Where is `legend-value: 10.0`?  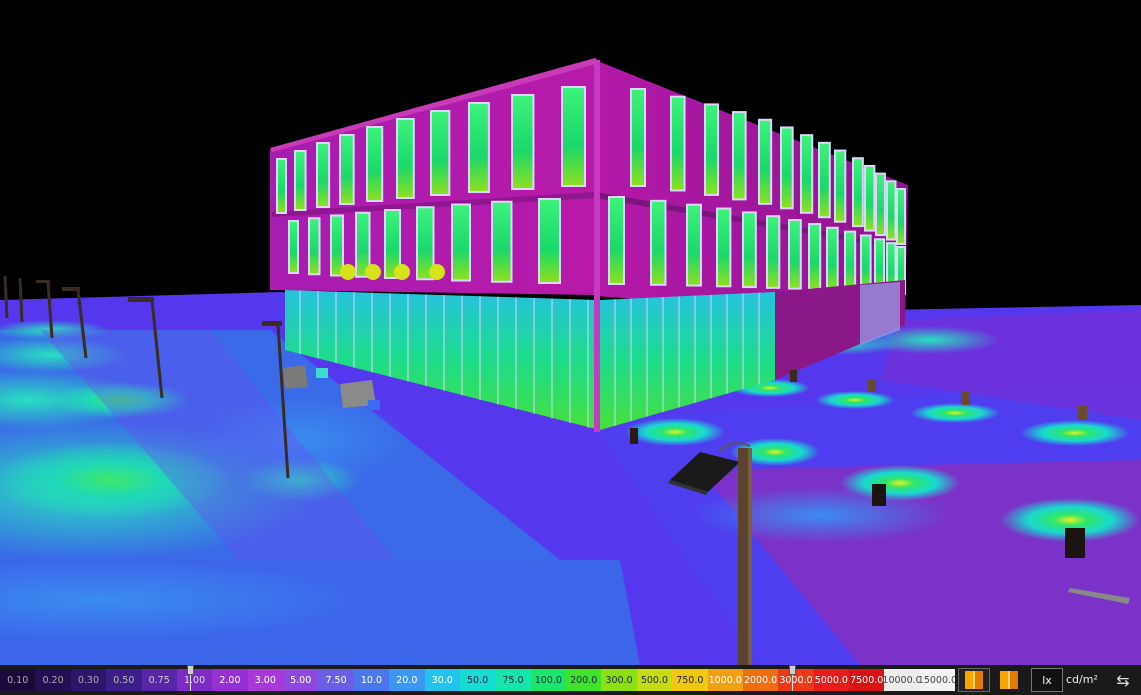 legend-value: 10.0 is located at coordinates (371, 680).